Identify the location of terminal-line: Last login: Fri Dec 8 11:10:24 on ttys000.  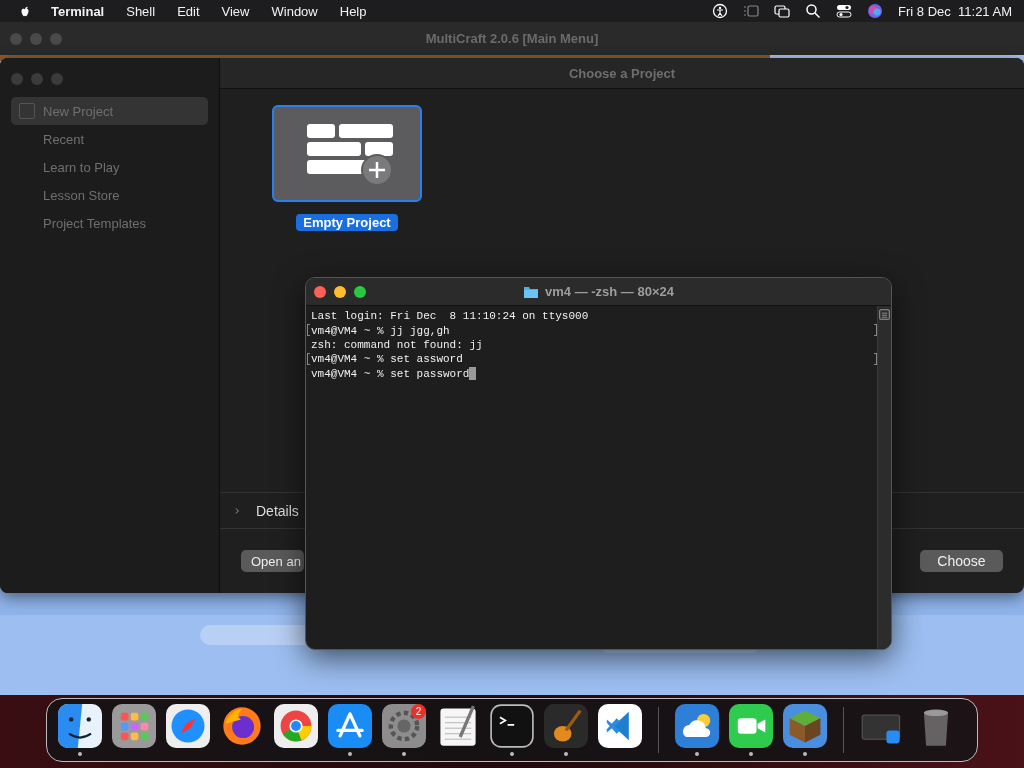
(449, 316).